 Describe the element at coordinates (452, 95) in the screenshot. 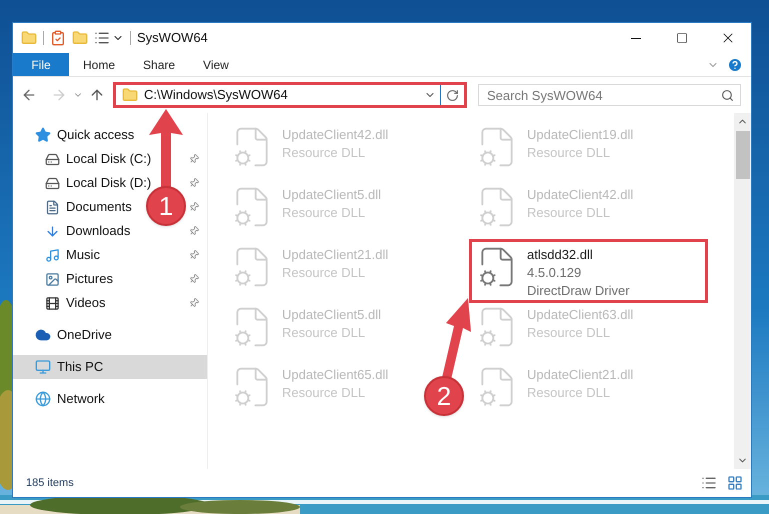

I see `refresh-icon` at that location.